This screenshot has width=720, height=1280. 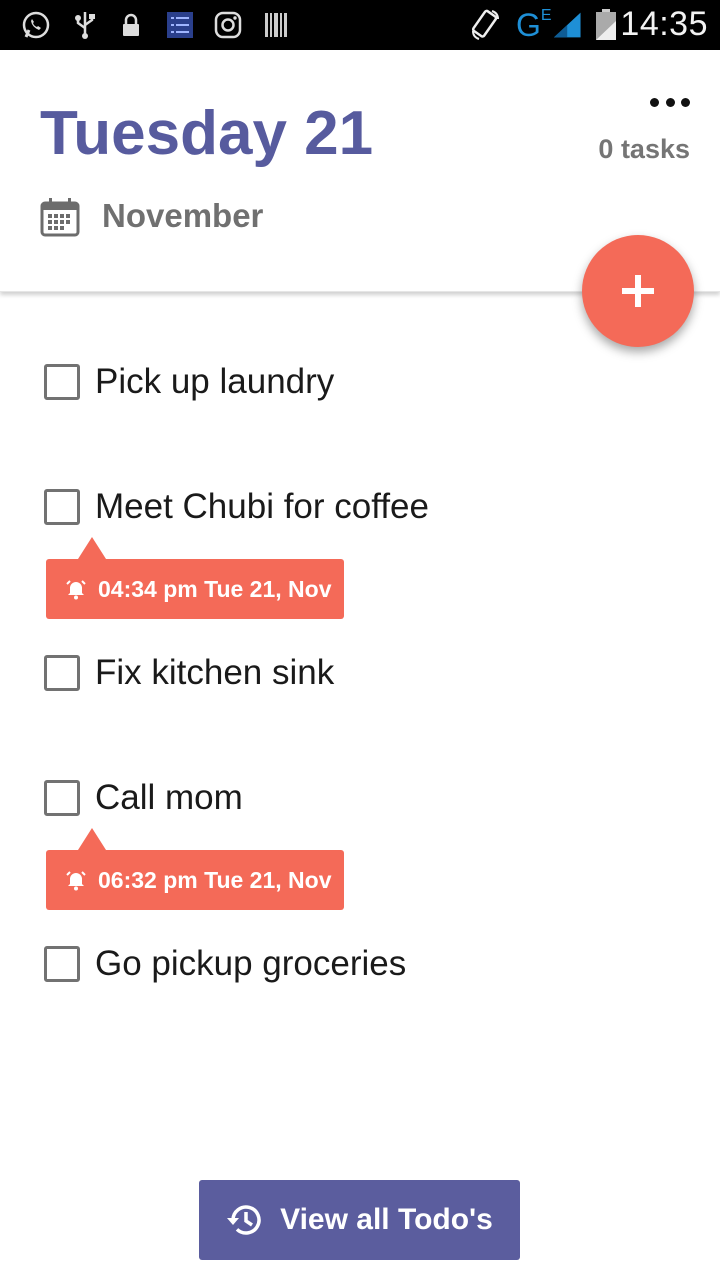 What do you see at coordinates (360, 25) in the screenshot?
I see `status-bar: G E 14:35` at bounding box center [360, 25].